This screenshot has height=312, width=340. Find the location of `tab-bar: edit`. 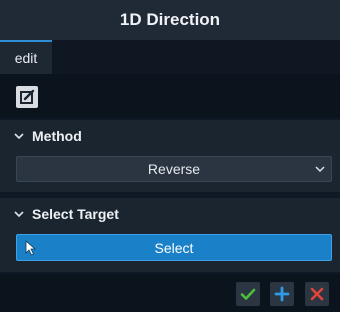

tab-bar: edit is located at coordinates (170, 57).